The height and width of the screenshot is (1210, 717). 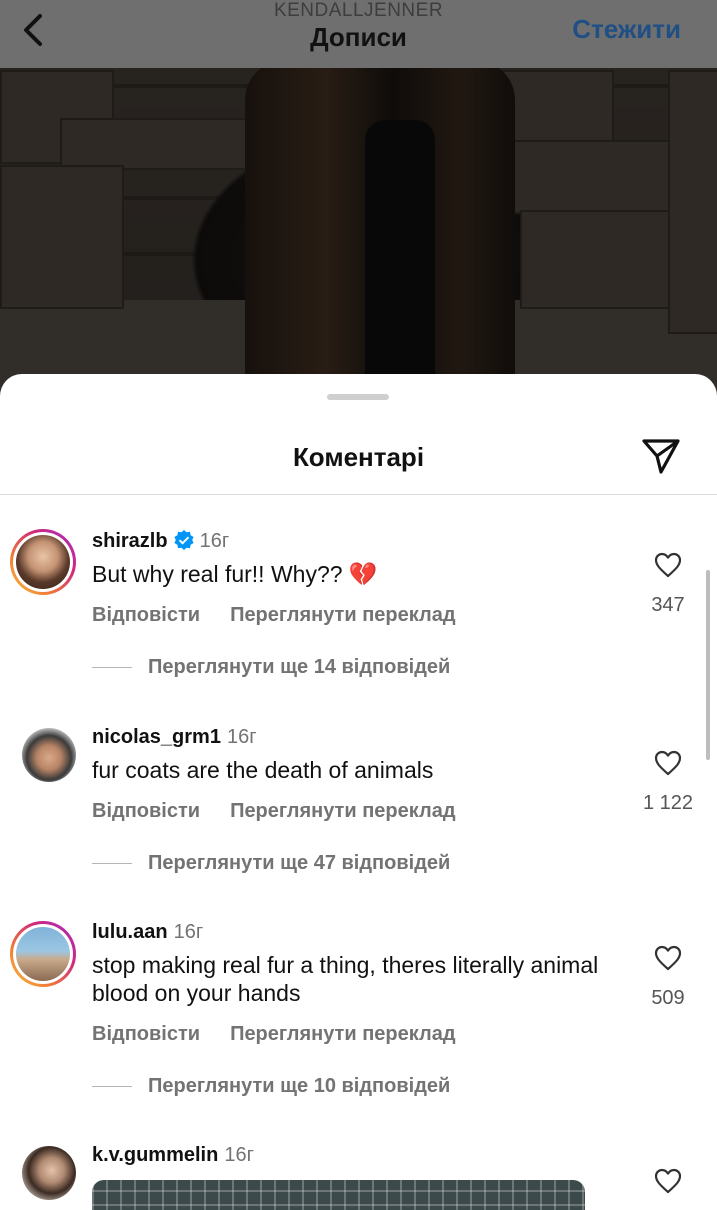 What do you see at coordinates (668, 998) in the screenshot?
I see `like-count: 509` at bounding box center [668, 998].